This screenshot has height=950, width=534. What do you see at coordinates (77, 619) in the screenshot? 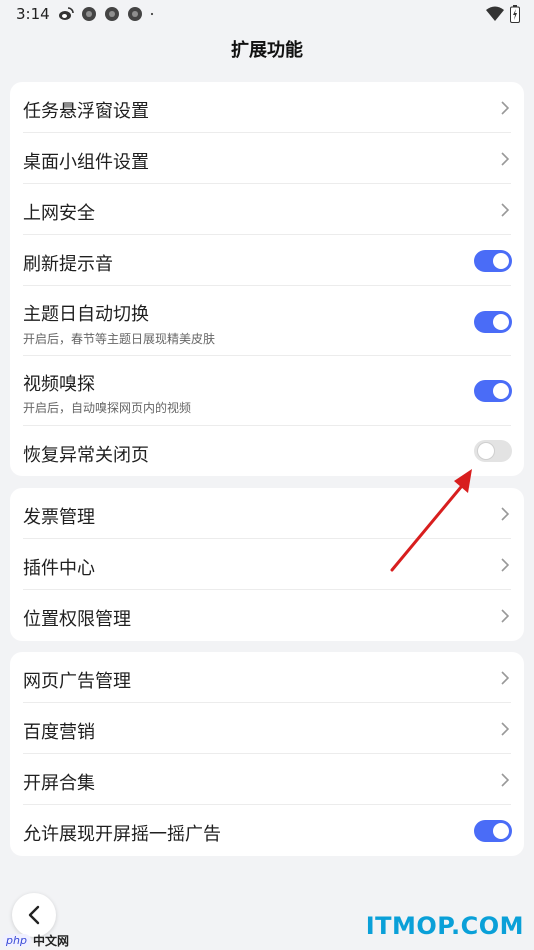
I see `row-label: 位置权限管理` at bounding box center [77, 619].